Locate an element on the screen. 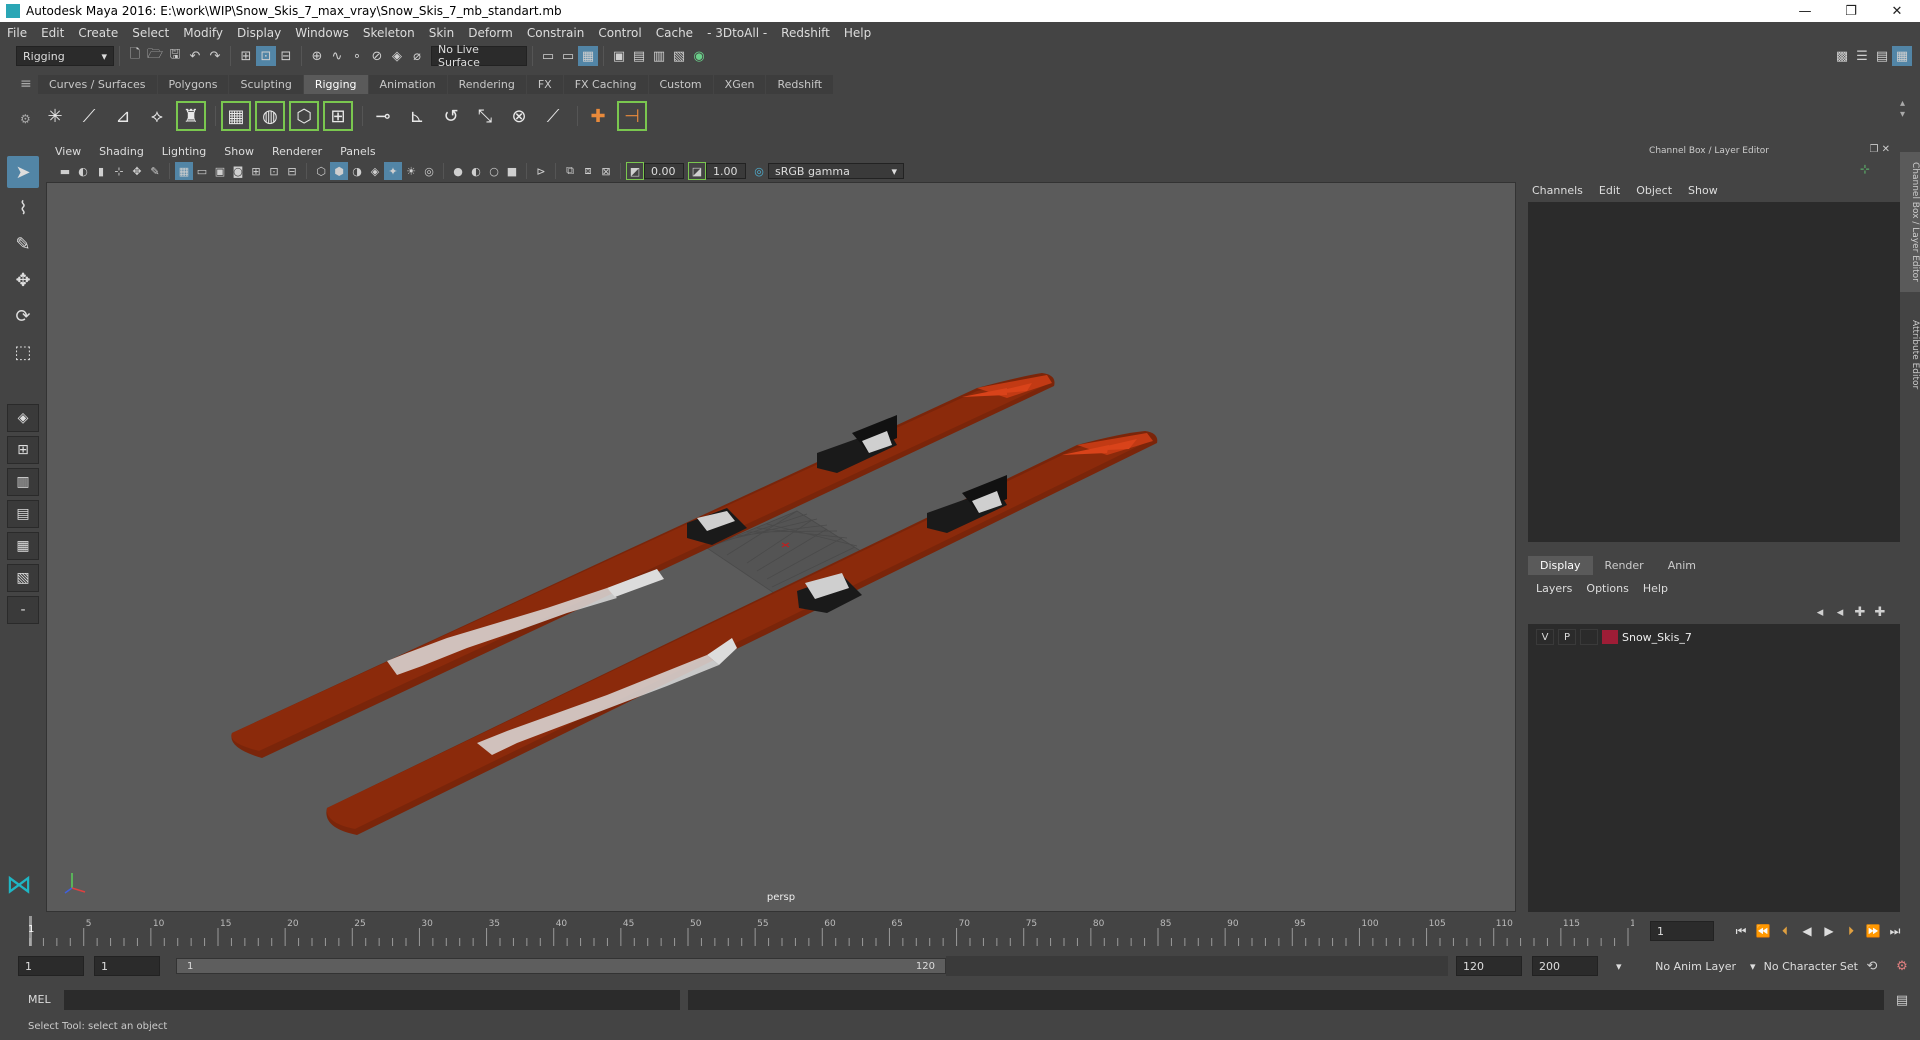 Image resolution: width=1920 pixels, height=1040 pixels. snap-point-icon: ∘ is located at coordinates (357, 56).